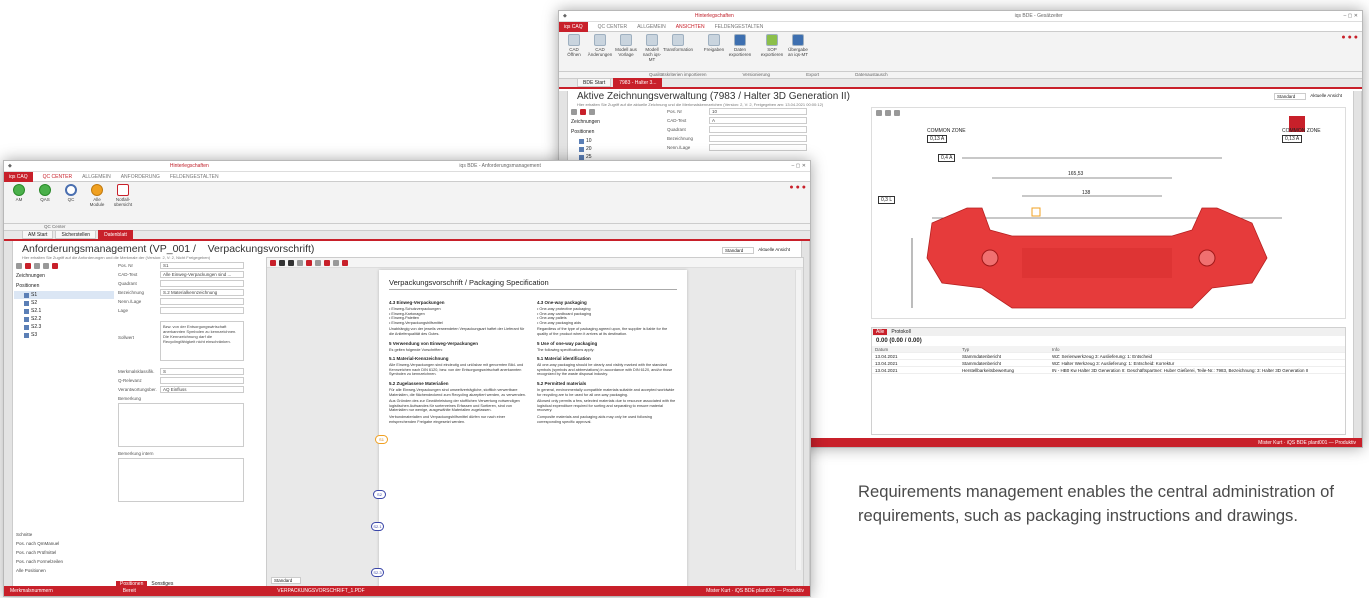  What do you see at coordinates (181, 425) in the screenshot?
I see `remark-textarea` at bounding box center [181, 425].